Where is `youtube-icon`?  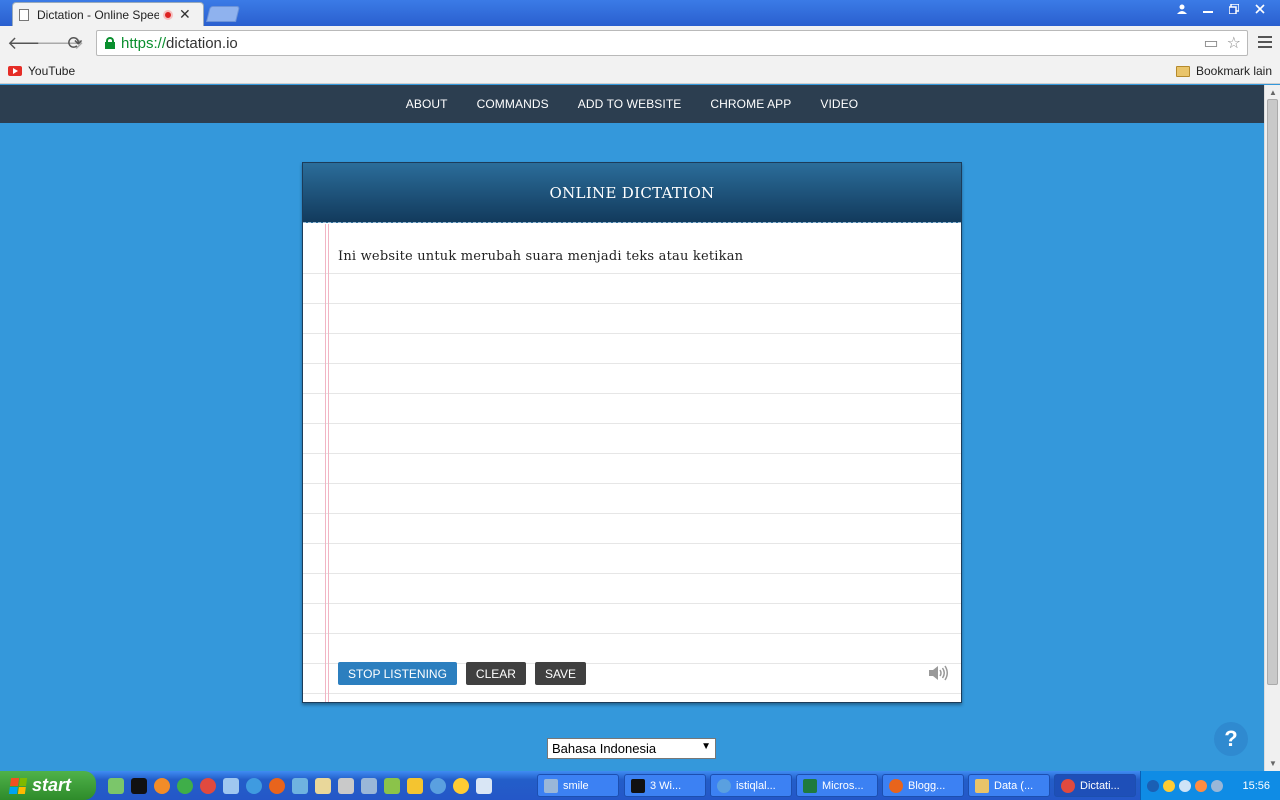
youtube-icon is located at coordinates (15, 71).